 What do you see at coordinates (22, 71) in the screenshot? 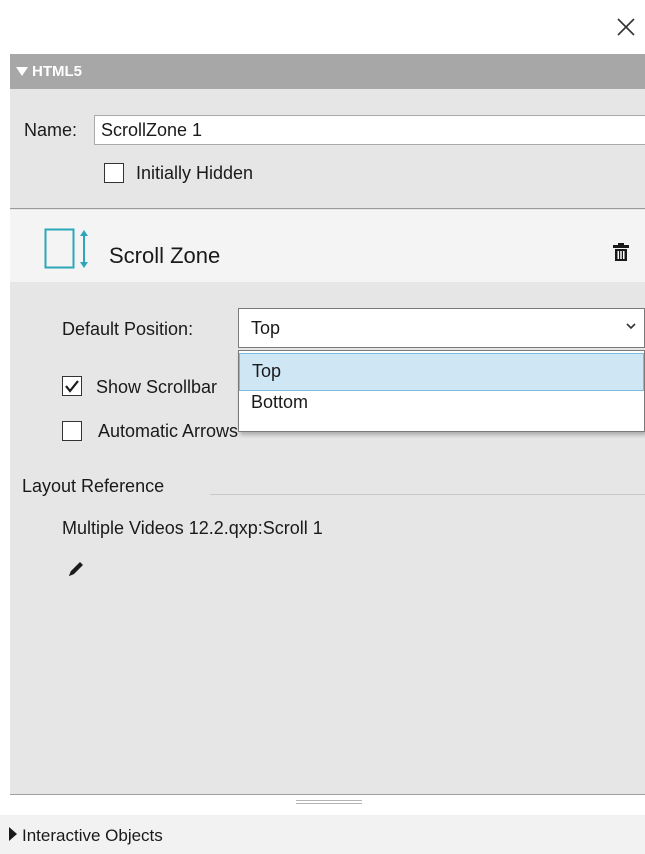
I see `collapse-triangle-icon` at bounding box center [22, 71].